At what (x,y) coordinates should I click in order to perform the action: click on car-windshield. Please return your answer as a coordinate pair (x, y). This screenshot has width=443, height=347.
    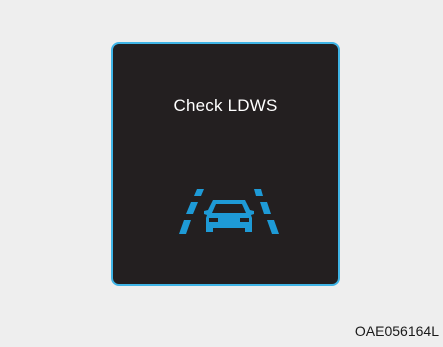
    Looking at the image, I should click on (229, 208).